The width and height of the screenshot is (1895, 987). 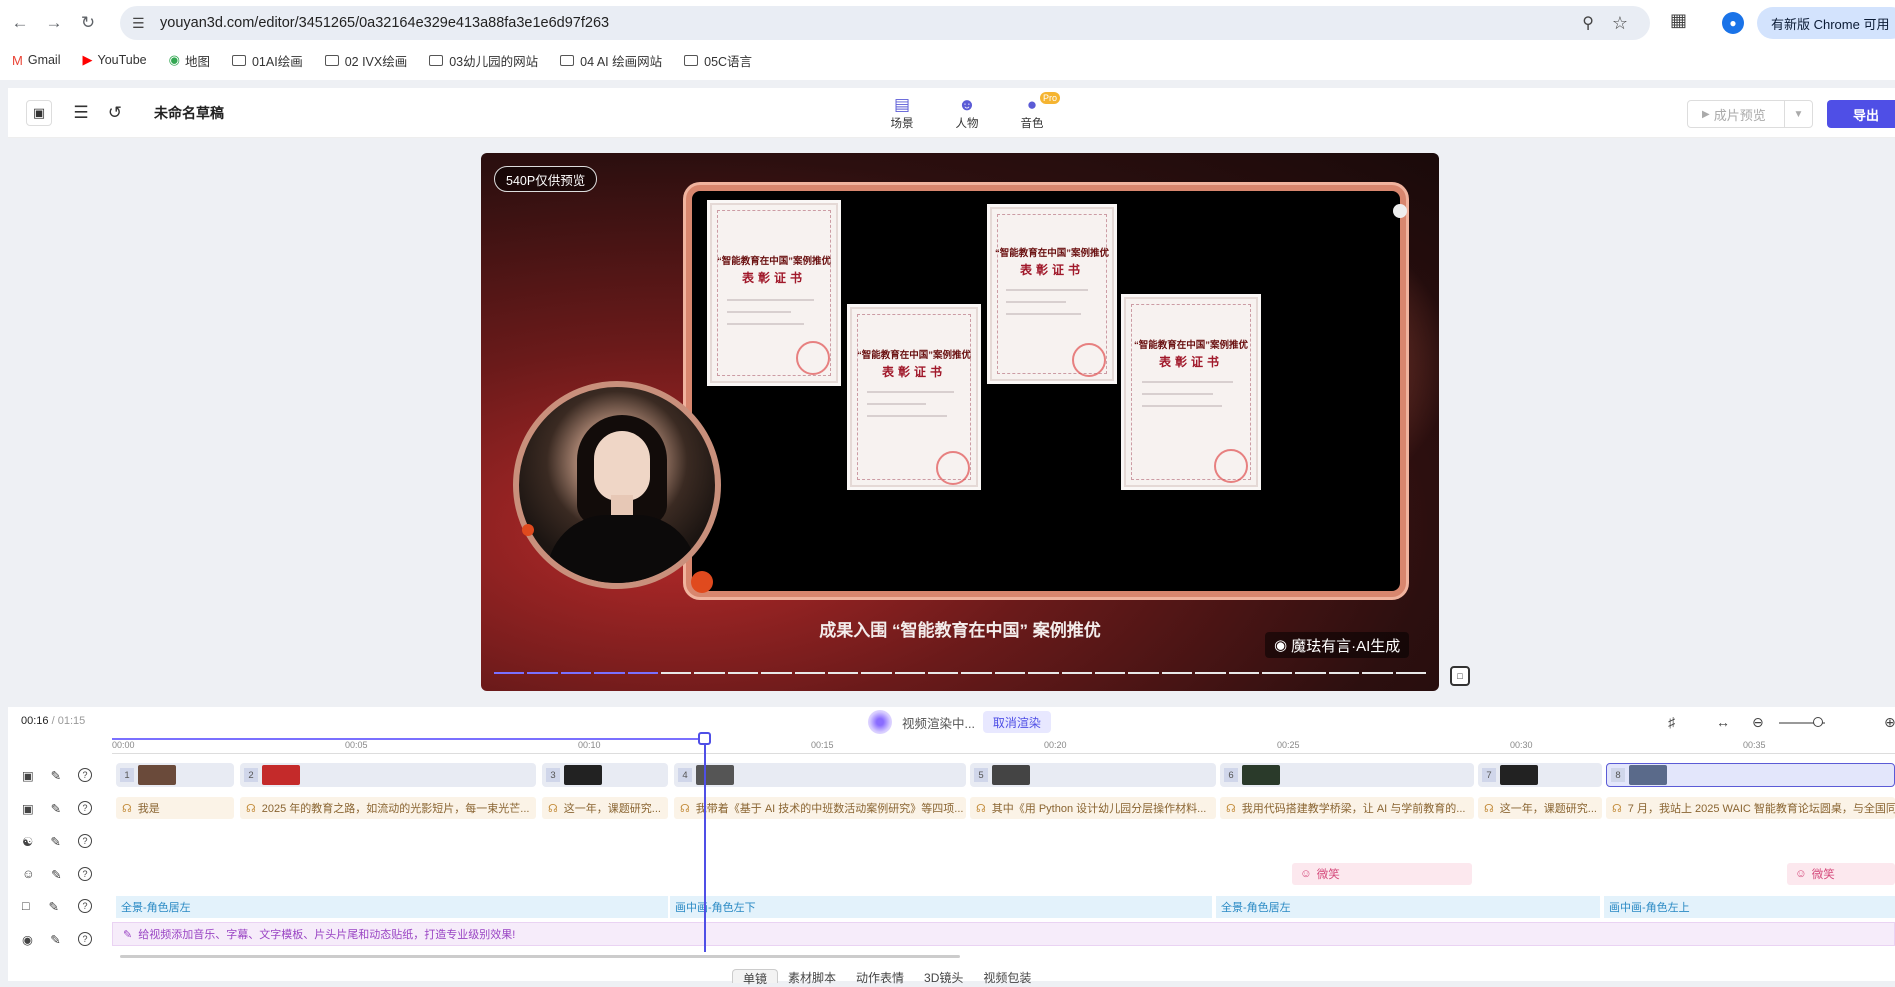 I want to click on site-info-icon: ☰, so click(x=142, y=23).